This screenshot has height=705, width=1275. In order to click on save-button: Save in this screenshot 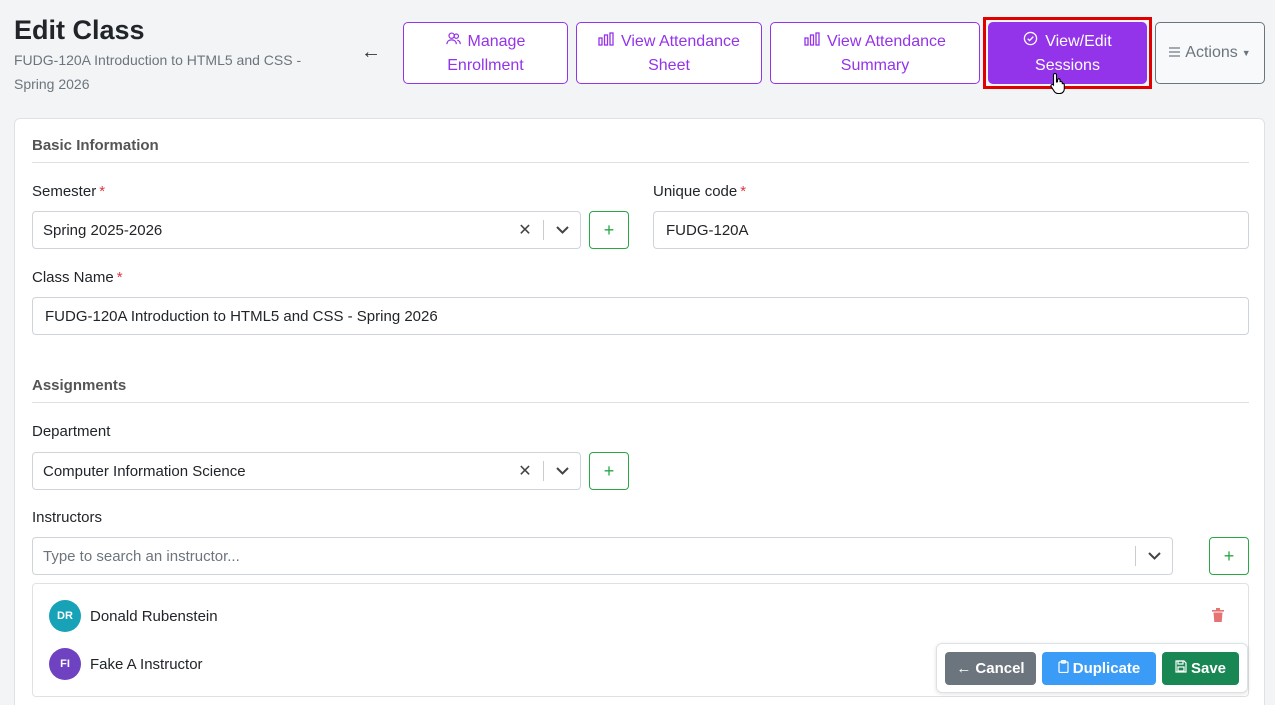, I will do `click(1200, 668)`.